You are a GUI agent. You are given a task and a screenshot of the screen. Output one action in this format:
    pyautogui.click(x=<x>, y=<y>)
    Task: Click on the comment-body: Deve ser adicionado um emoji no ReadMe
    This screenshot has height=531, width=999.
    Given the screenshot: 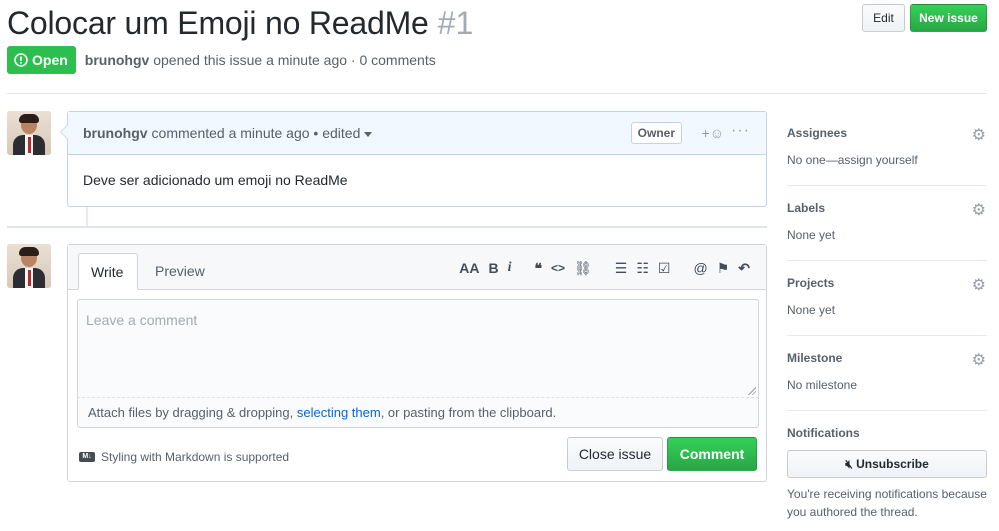 What is the action you would take?
    pyautogui.click(x=215, y=180)
    